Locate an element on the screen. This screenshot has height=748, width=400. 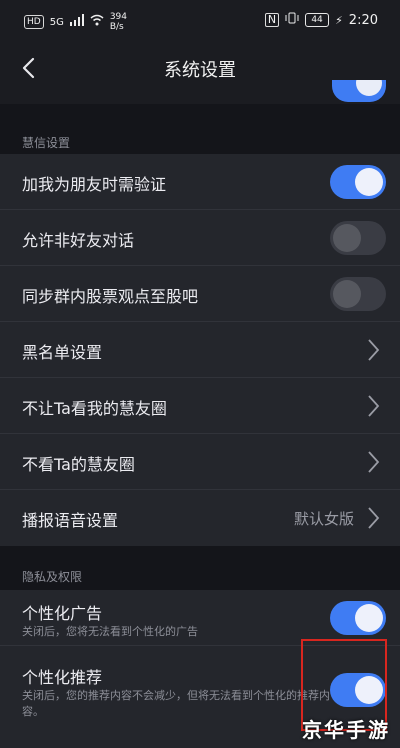
sync-stock-toggle is located at coordinates (358, 294).